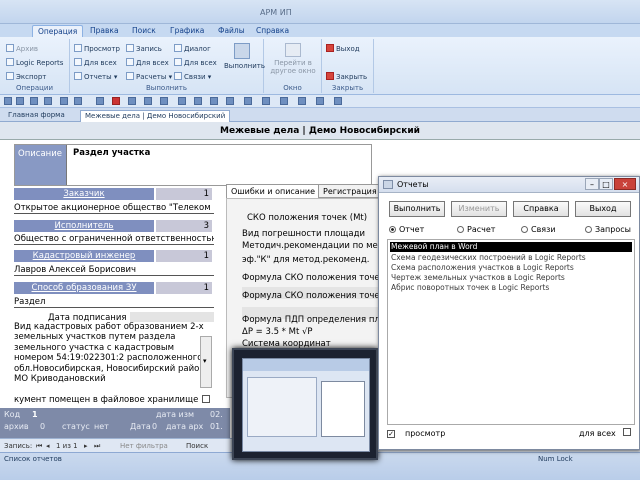 This screenshot has height=480, width=640. Describe the element at coordinates (273, 191) in the screenshot. I see `tab-errors-description: Ошибки и описание` at that location.